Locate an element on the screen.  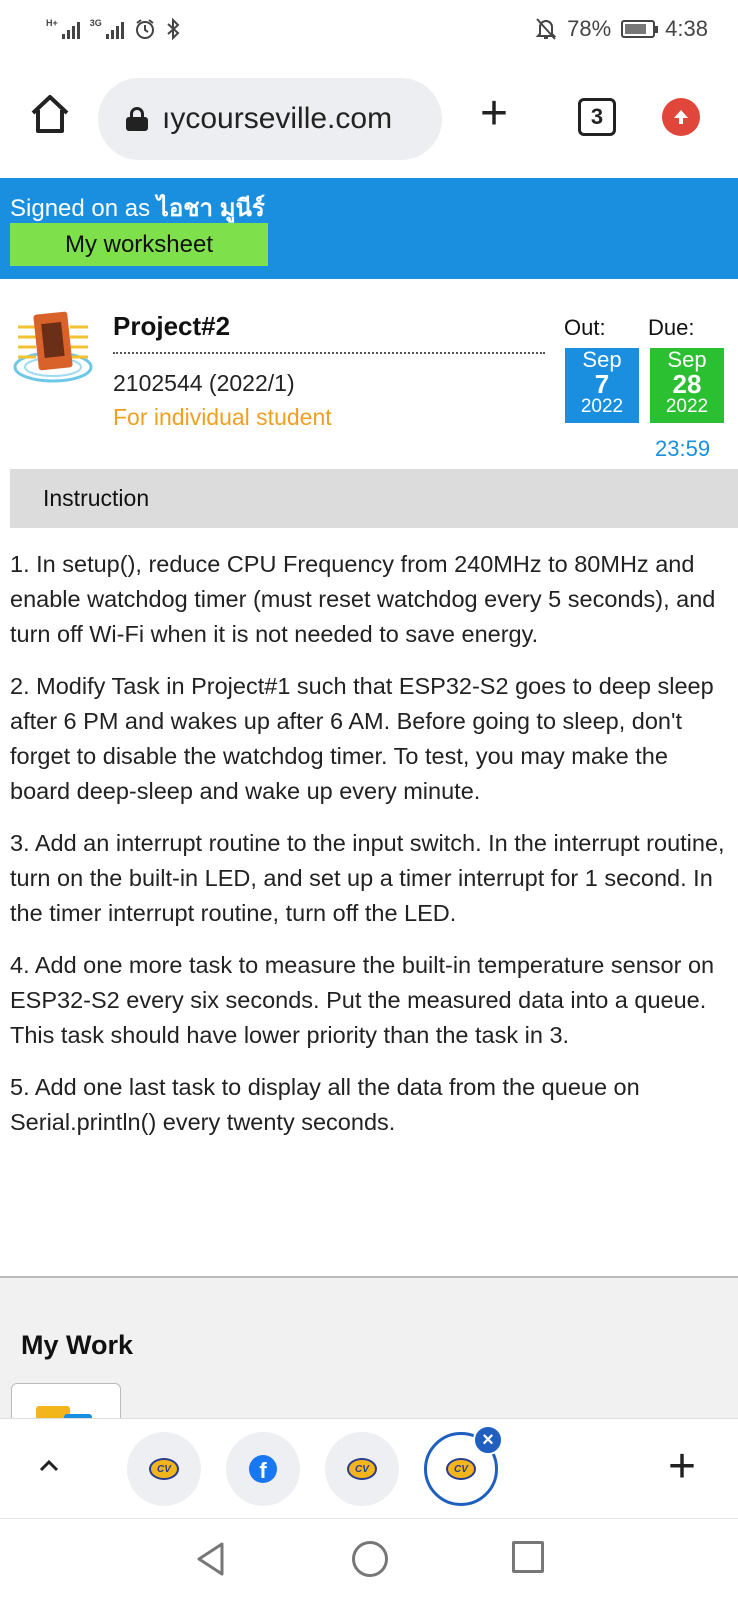
recent-apps-icon is located at coordinates (528, 1557).